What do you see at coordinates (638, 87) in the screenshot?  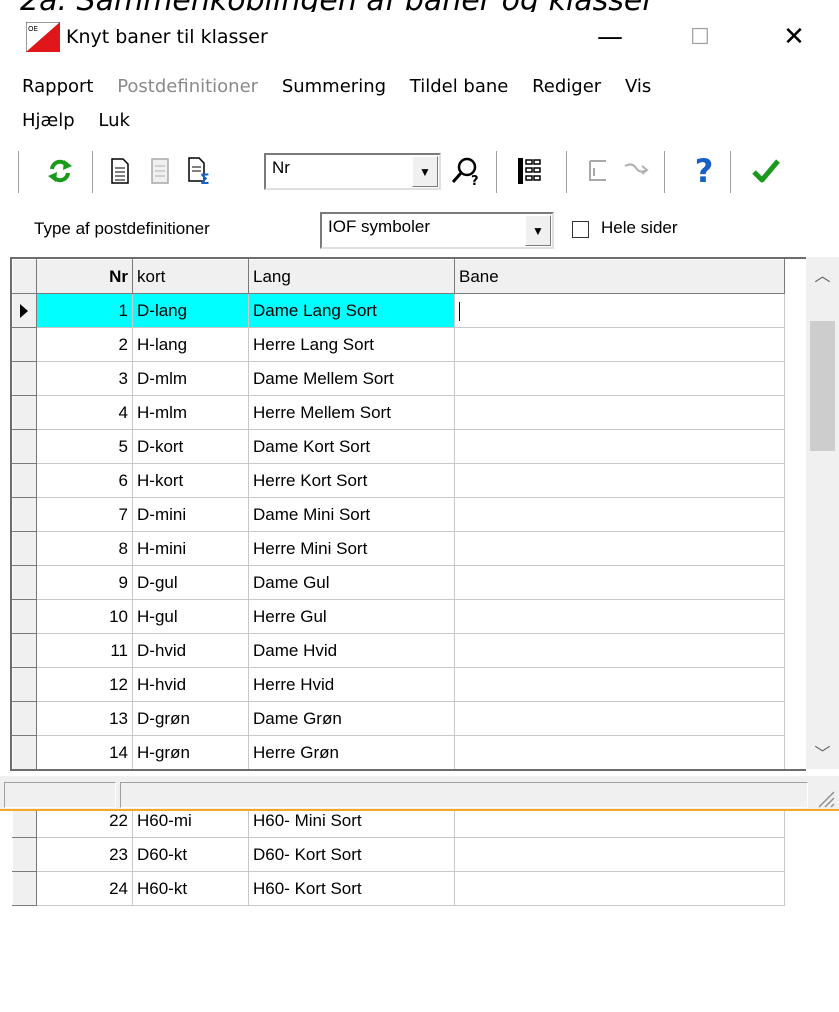 I see `menu-vis: Vis` at bounding box center [638, 87].